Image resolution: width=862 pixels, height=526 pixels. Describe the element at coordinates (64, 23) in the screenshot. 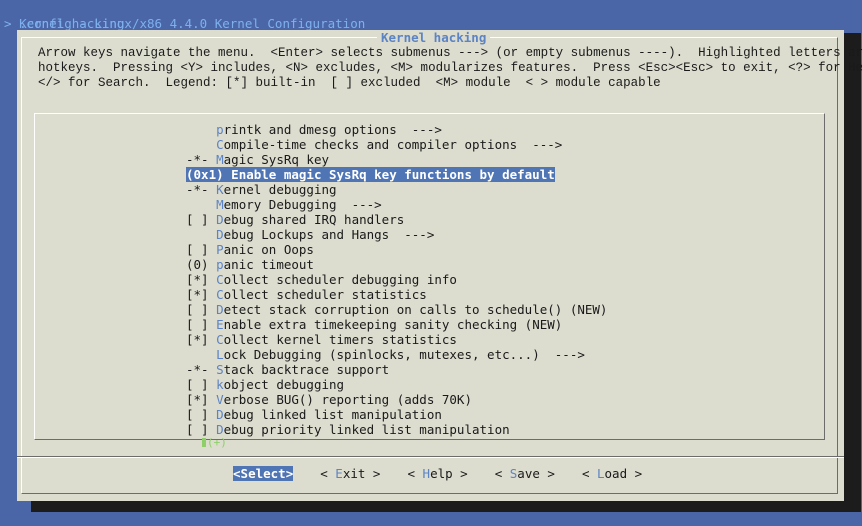

I see `breadcrumb: > Kernel hacking` at that location.